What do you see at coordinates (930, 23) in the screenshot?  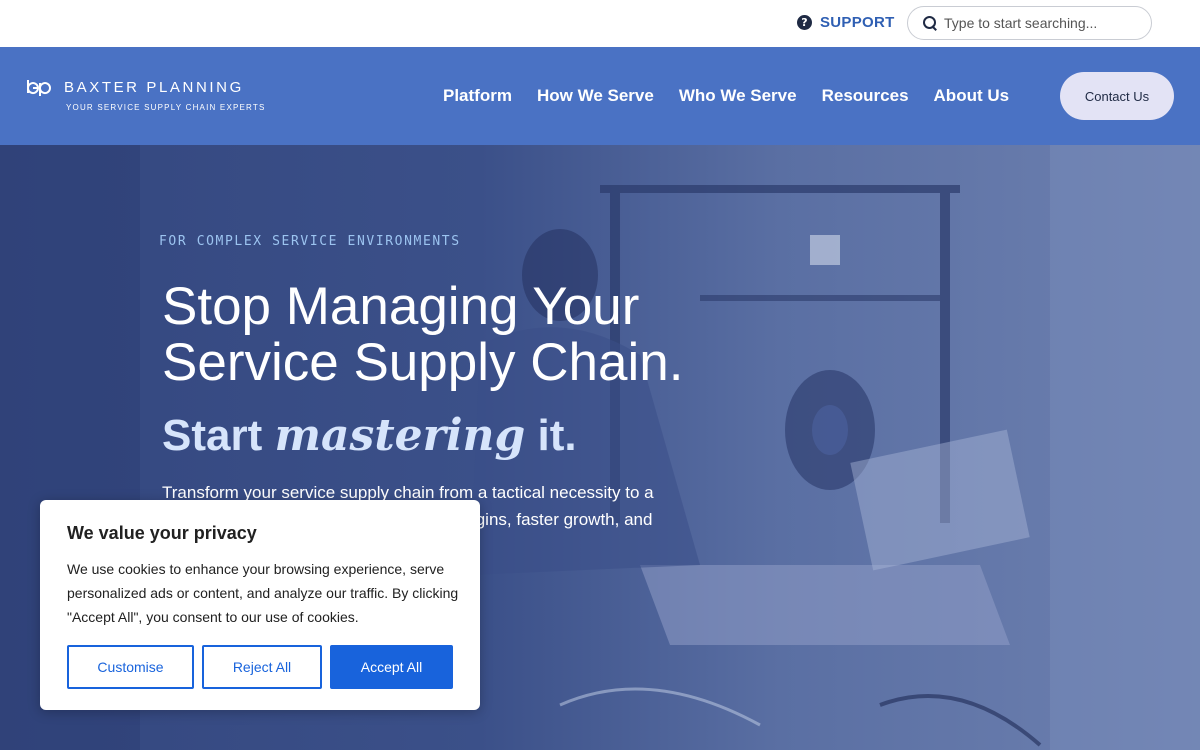 I see `search-icon` at bounding box center [930, 23].